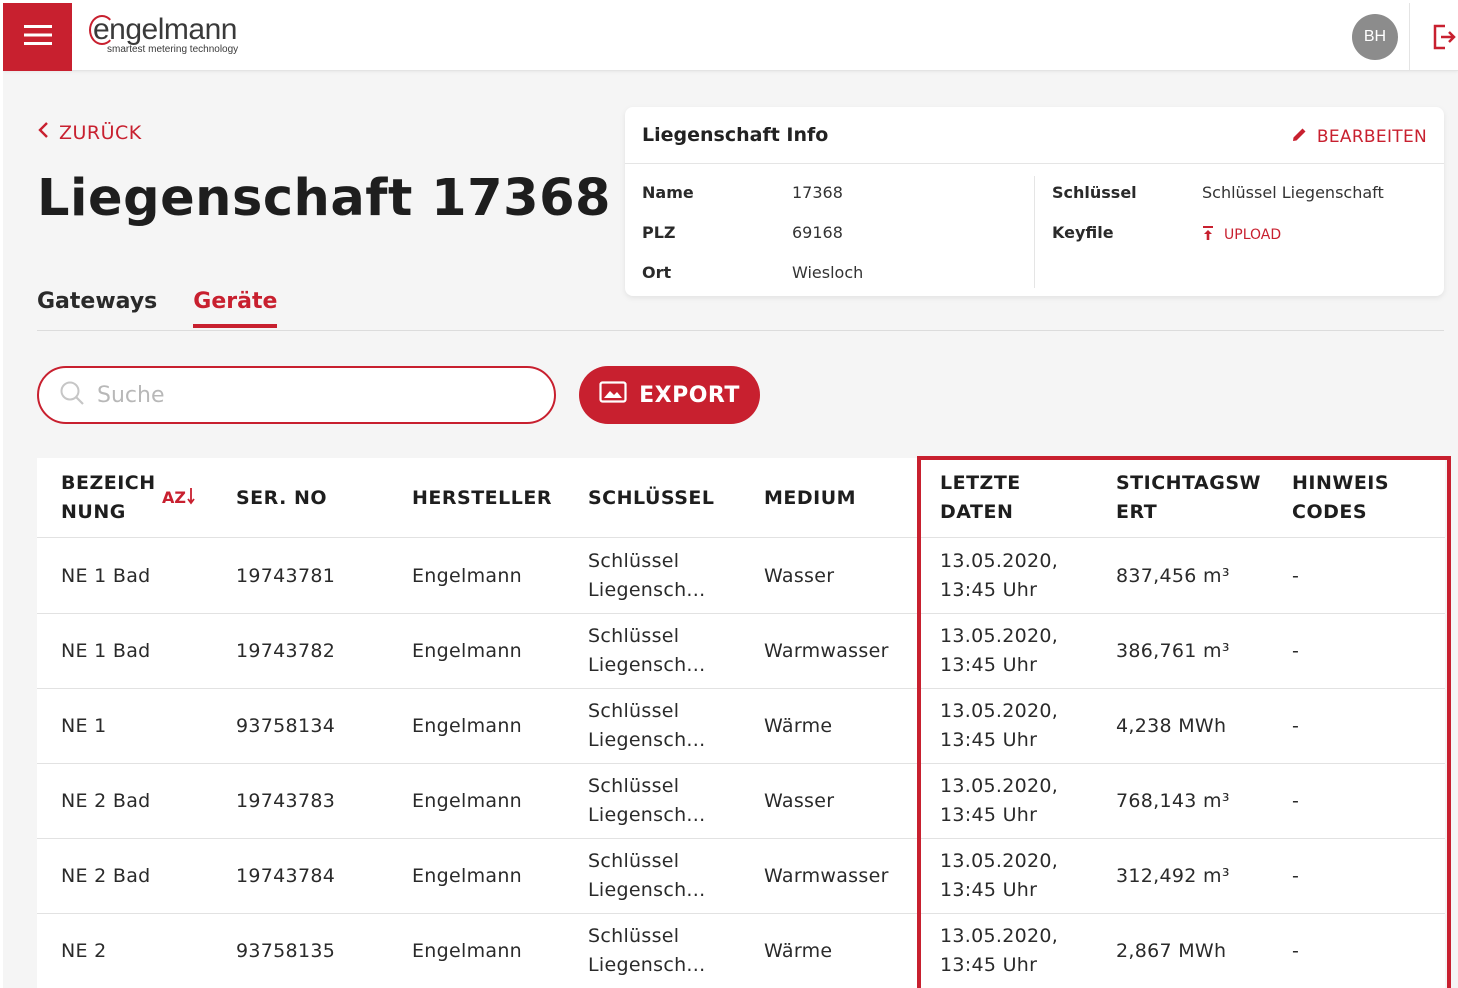 Image resolution: width=1458 pixels, height=988 pixels. I want to click on info-card-title: Liegenschaft Info, so click(735, 135).